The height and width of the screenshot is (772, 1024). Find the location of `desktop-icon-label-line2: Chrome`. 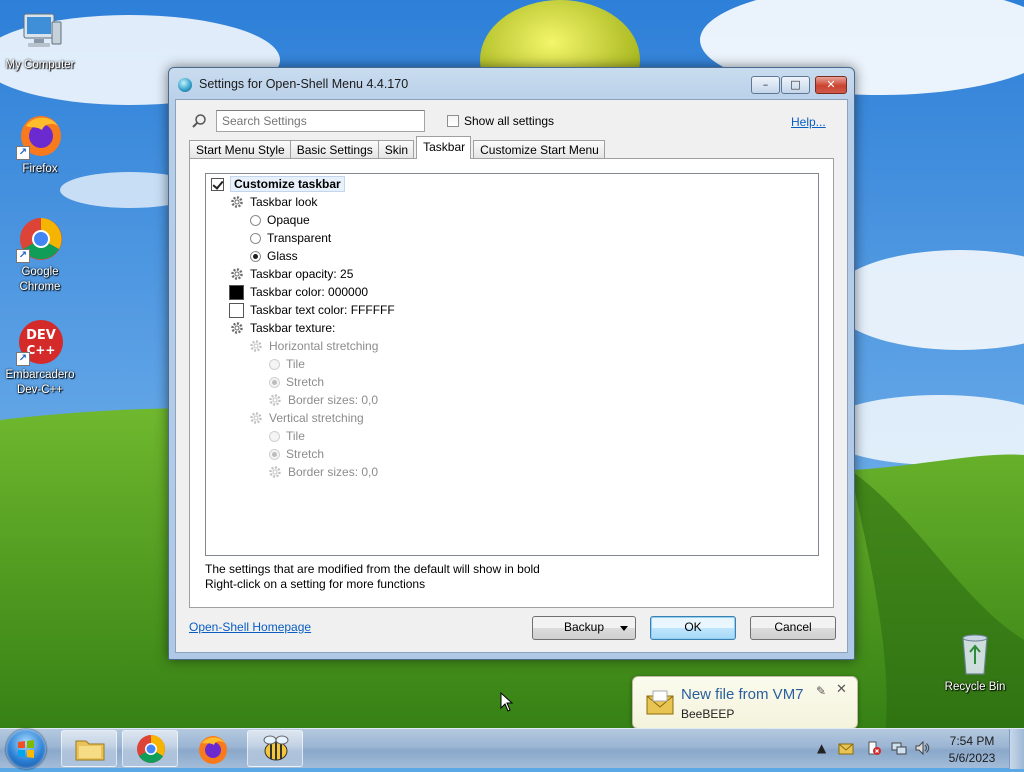

desktop-icon-label-line2: Chrome is located at coordinates (40, 287).